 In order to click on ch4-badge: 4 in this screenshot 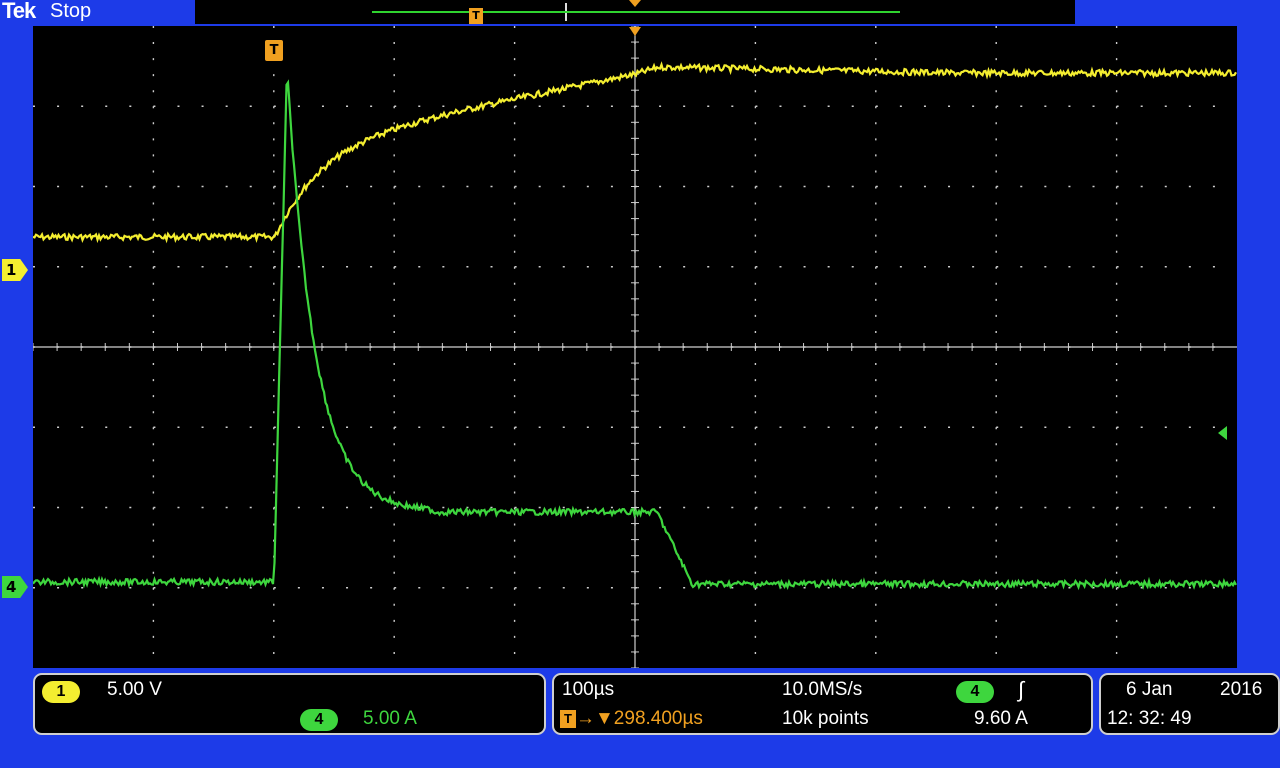, I will do `click(319, 720)`.